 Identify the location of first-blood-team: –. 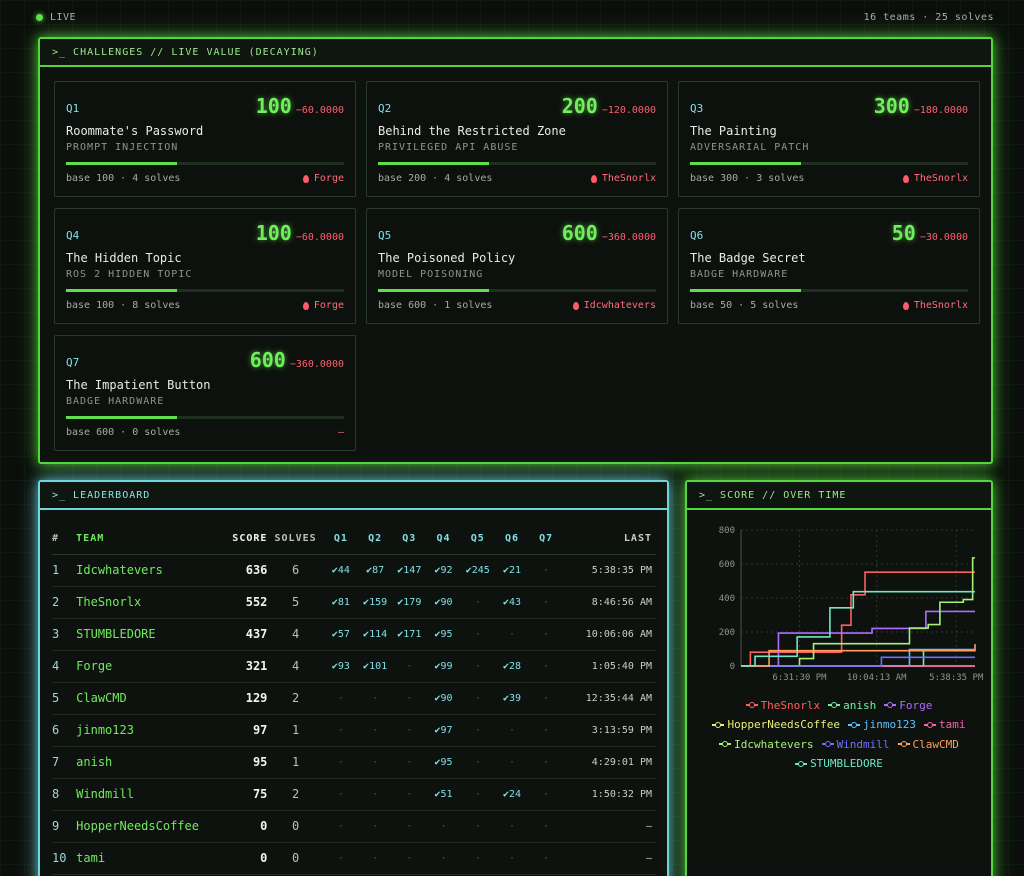
(340, 432).